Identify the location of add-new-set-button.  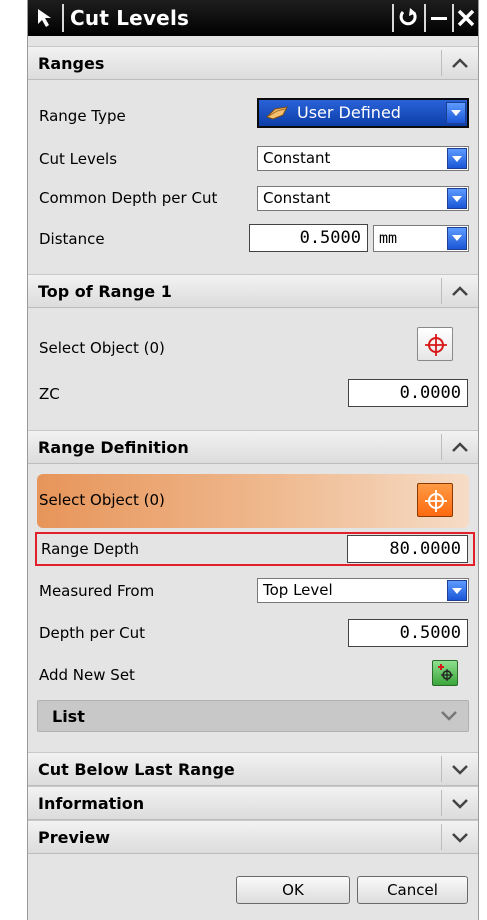
(445, 673).